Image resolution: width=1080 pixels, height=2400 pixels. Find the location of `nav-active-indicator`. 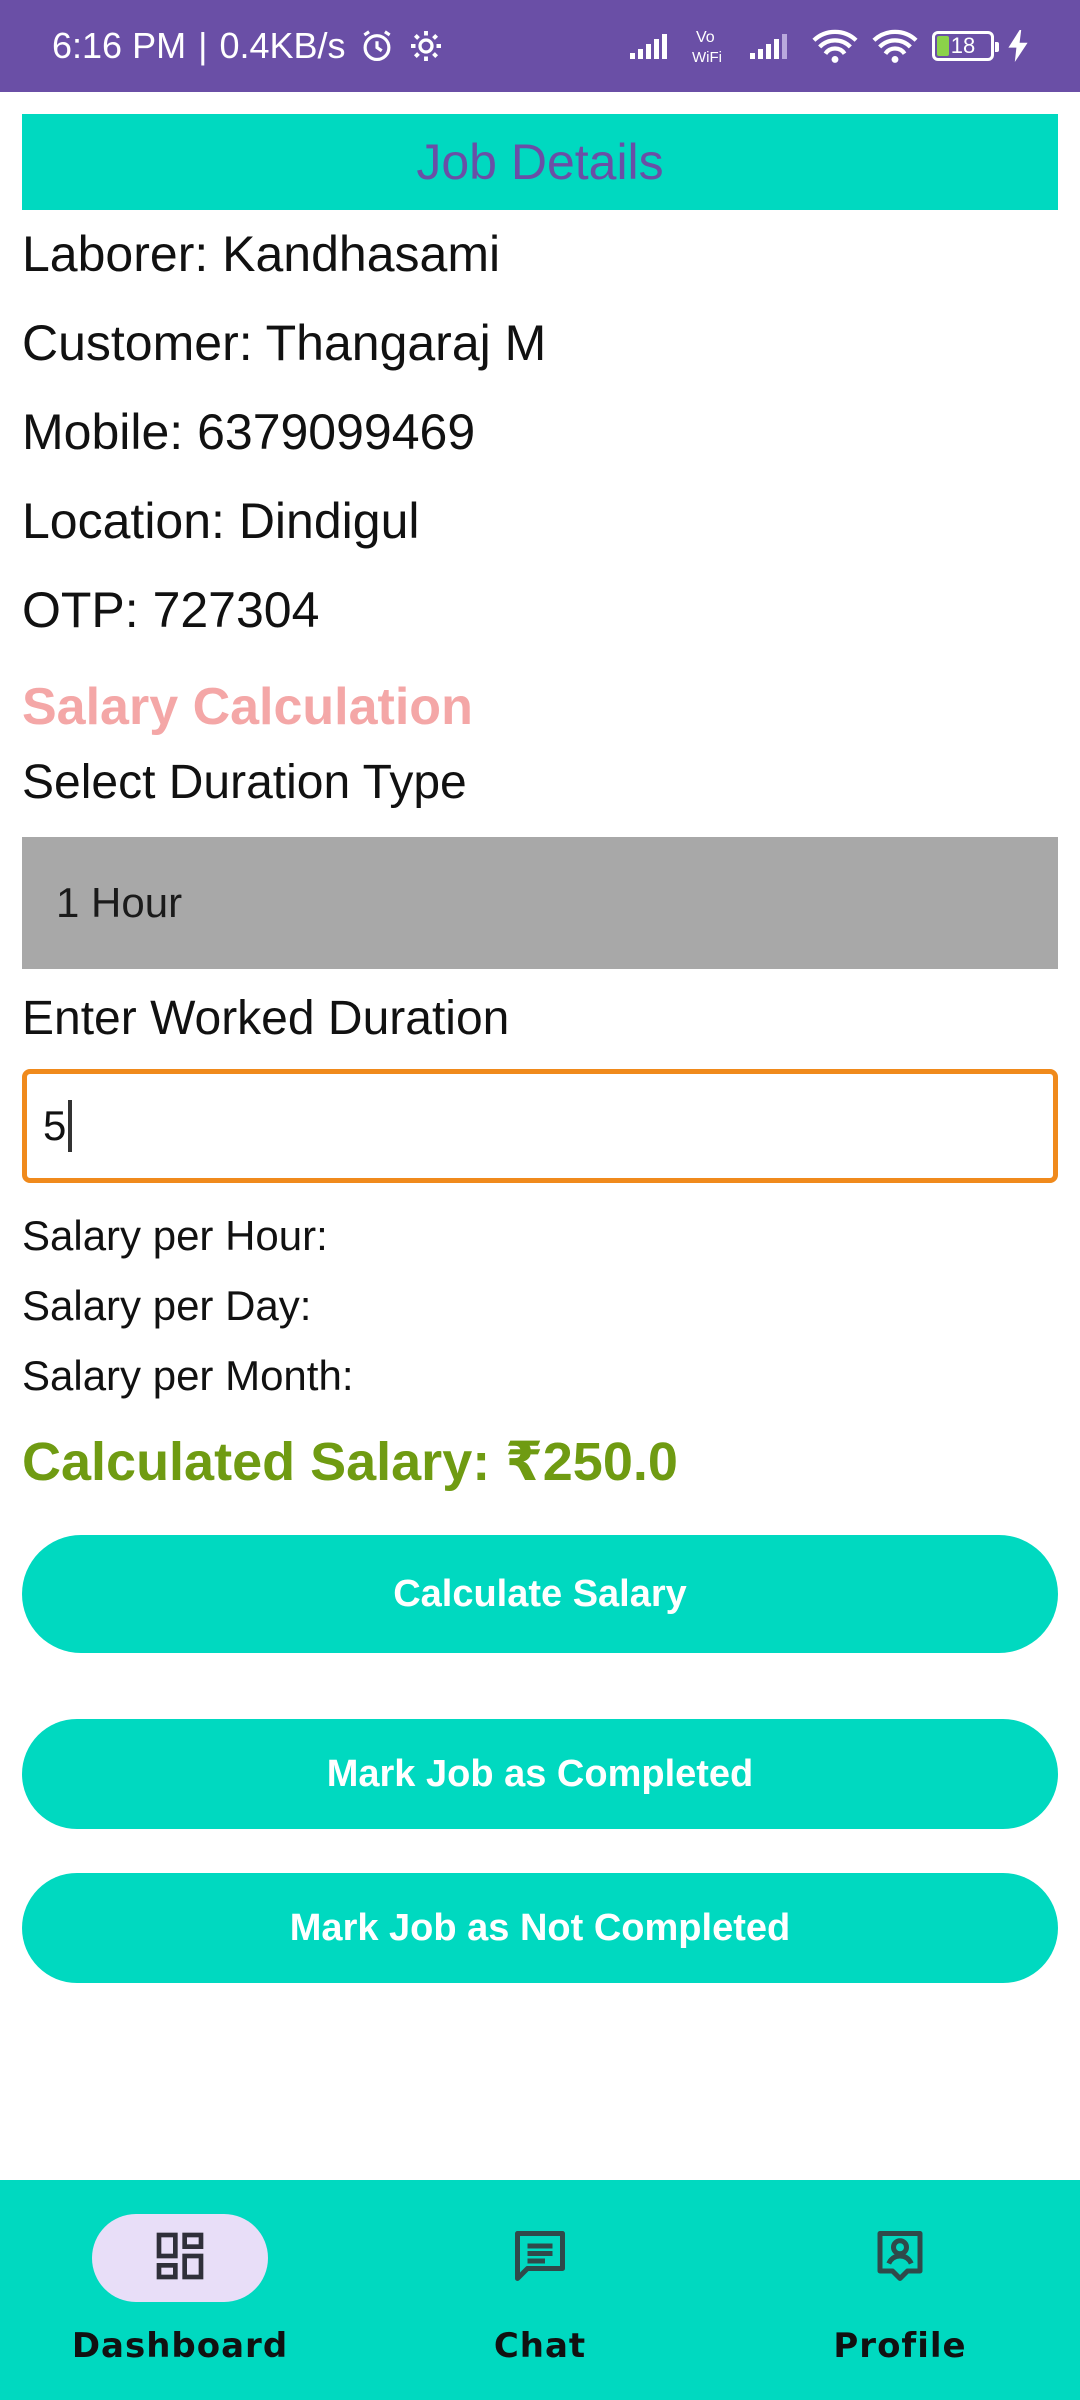

nav-active-indicator is located at coordinates (180, 2258).